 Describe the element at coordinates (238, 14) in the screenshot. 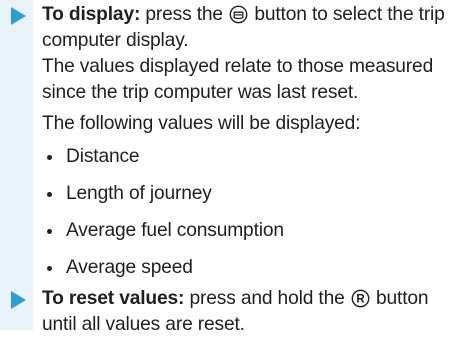

I see `trip-computer-button-icon` at that location.